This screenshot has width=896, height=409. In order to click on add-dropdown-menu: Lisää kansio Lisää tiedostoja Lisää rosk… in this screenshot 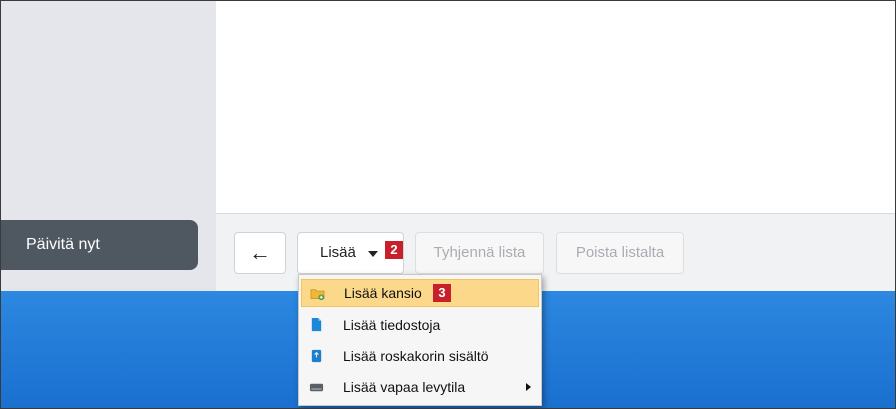, I will do `click(420, 340)`.